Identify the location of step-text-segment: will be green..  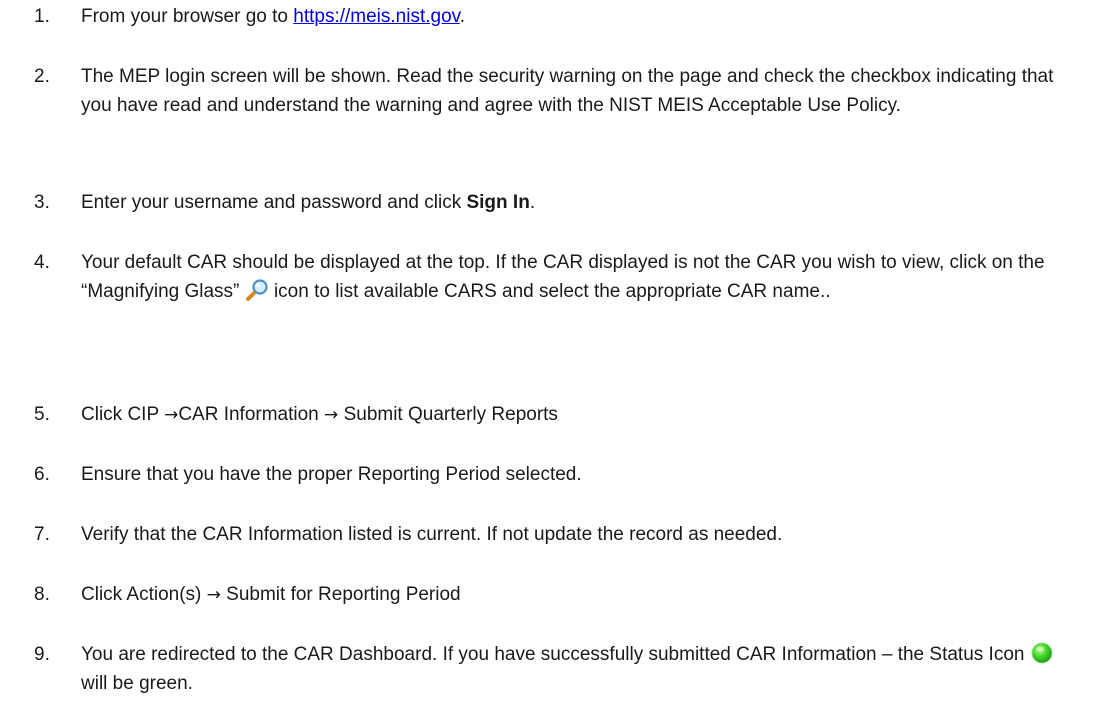
(137, 683).